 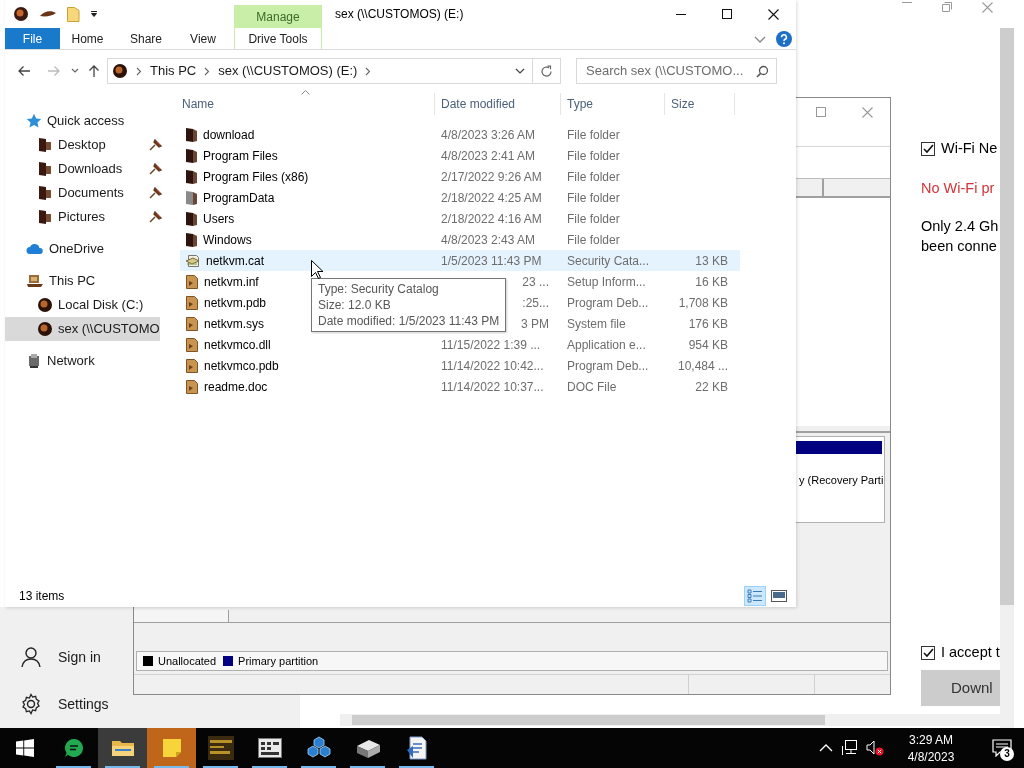 I want to click on ribbon-tab: Drive Tools, so click(x=278, y=38).